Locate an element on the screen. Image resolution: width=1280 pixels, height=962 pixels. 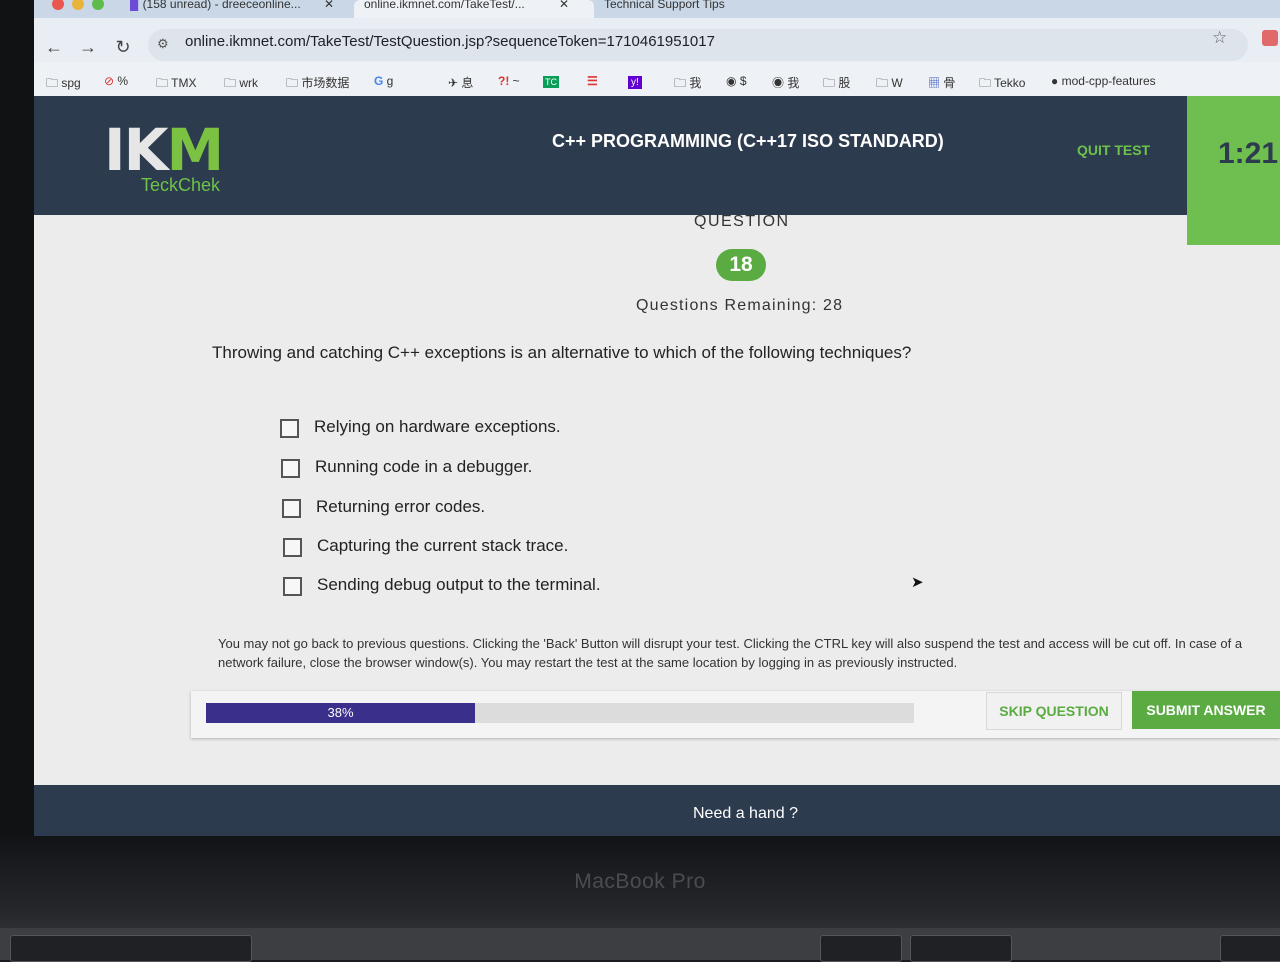
quit-test-button: QUIT TEST is located at coordinates (1113, 150).